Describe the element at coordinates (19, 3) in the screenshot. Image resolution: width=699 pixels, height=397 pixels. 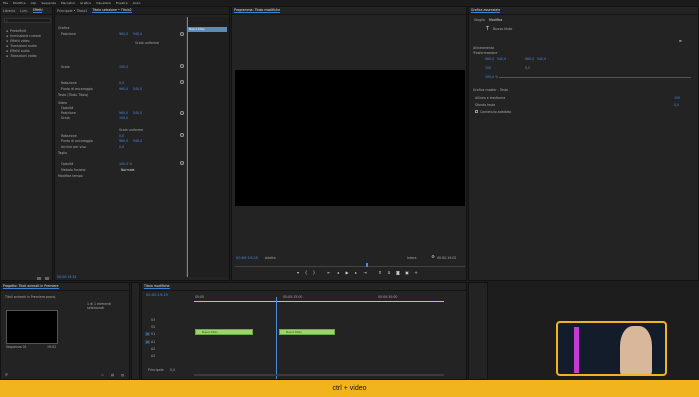
I see `menu-modifica: Modifica` at that location.